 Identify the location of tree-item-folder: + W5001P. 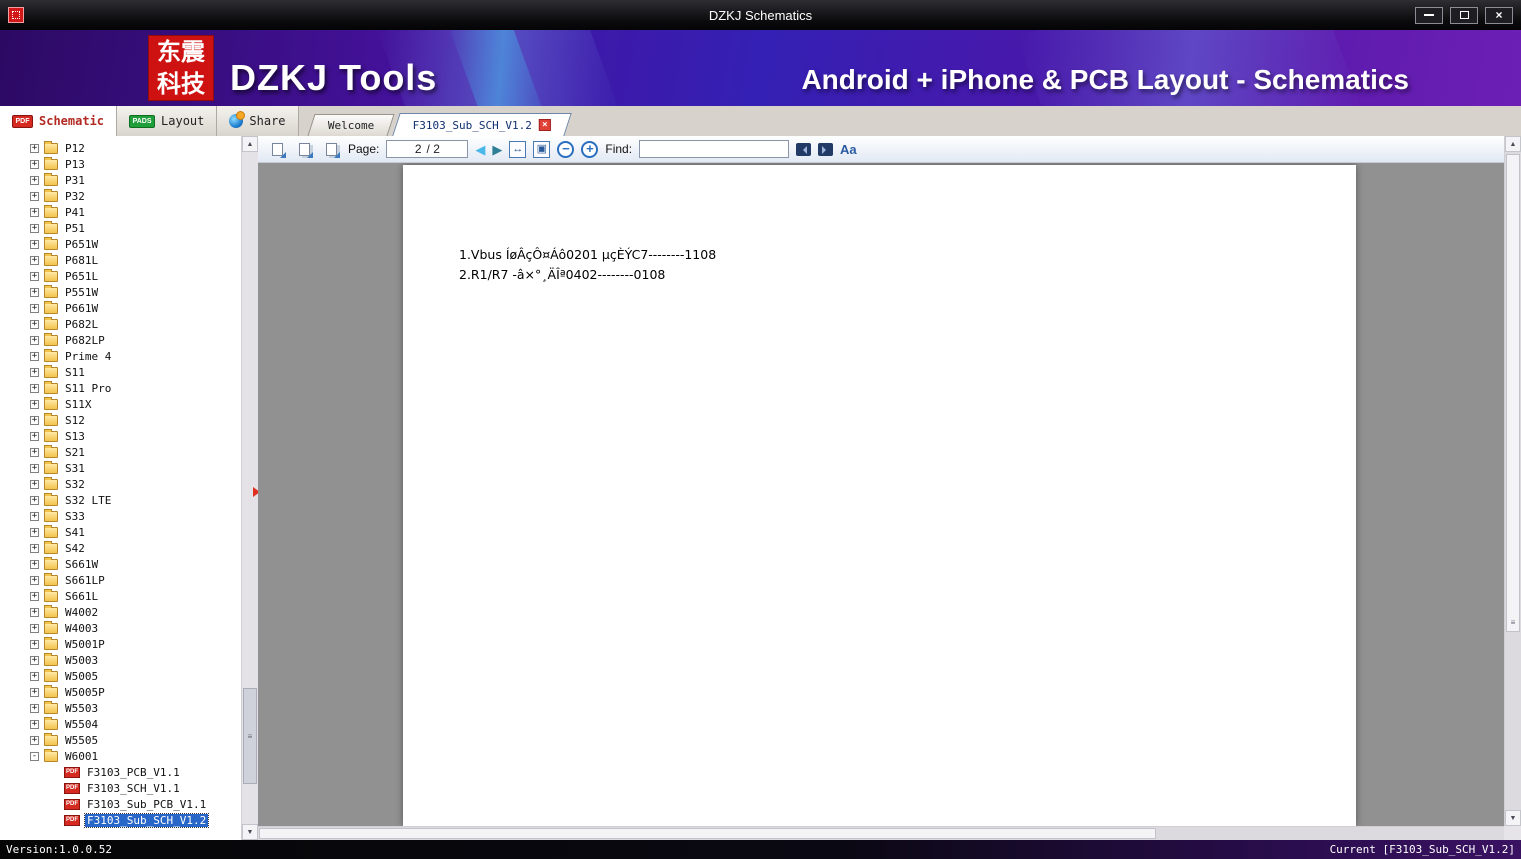
(120, 644).